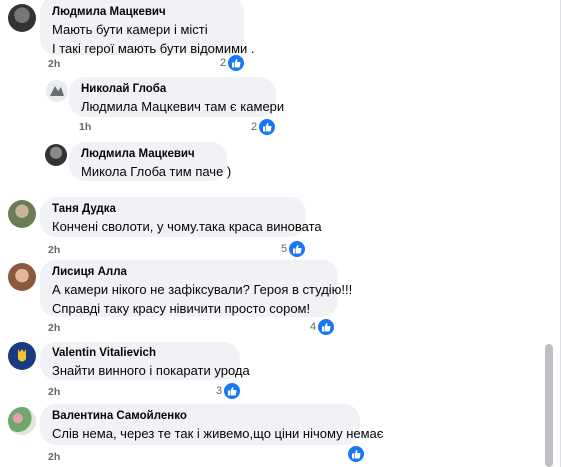  Describe the element at coordinates (153, 48) in the screenshot. I see `comment-text: І такі герої мають бути відомими .` at that location.